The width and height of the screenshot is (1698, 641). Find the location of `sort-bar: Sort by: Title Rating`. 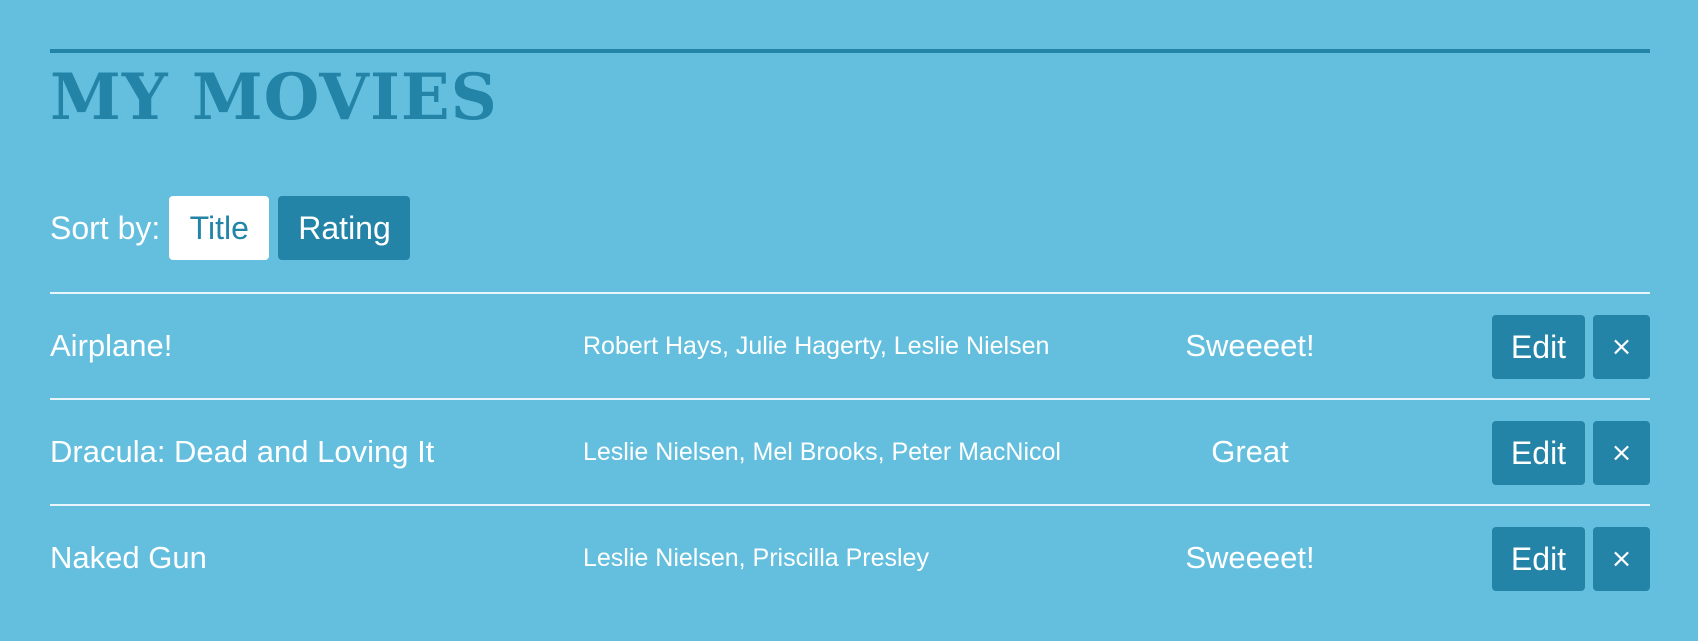

sort-bar: Sort by: Title Rating is located at coordinates (234, 228).